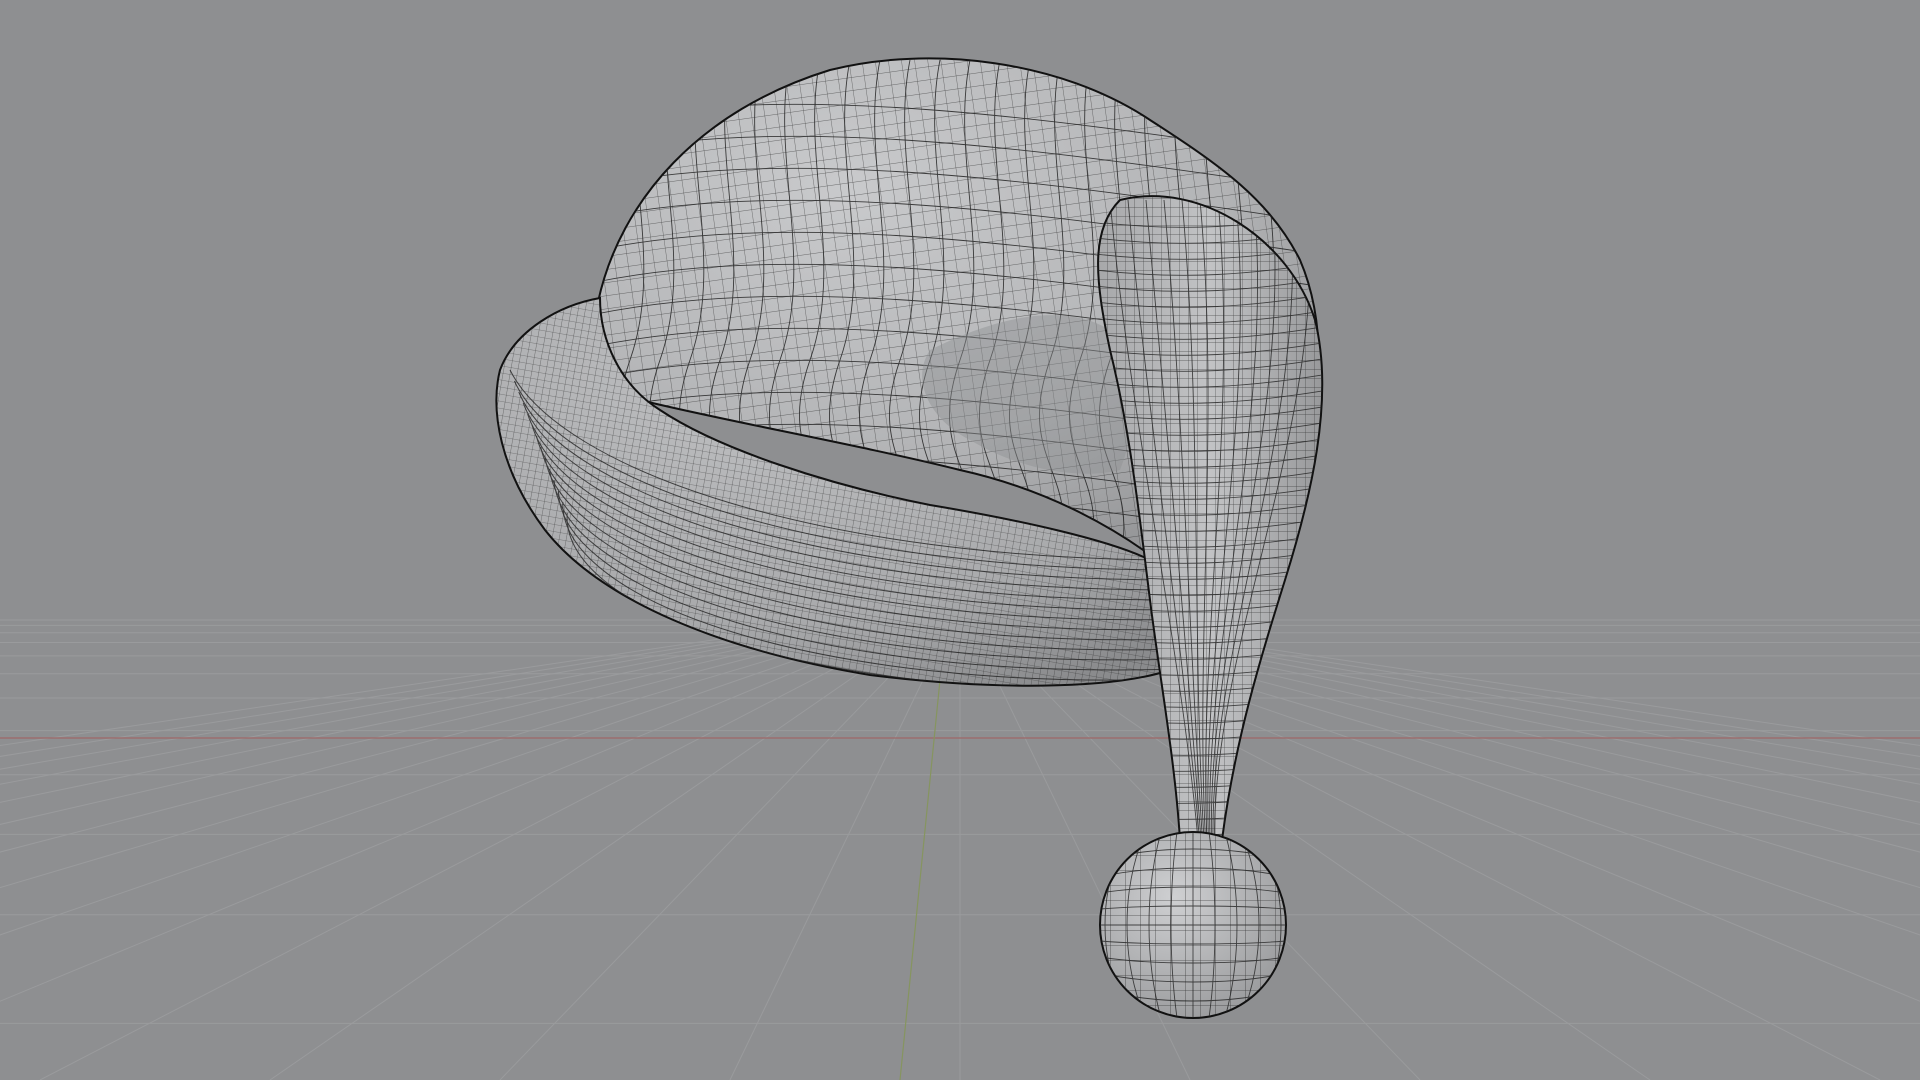 The height and width of the screenshot is (1080, 1920). Describe the element at coordinates (920, 879) in the screenshot. I see `y-axis-line` at that location.